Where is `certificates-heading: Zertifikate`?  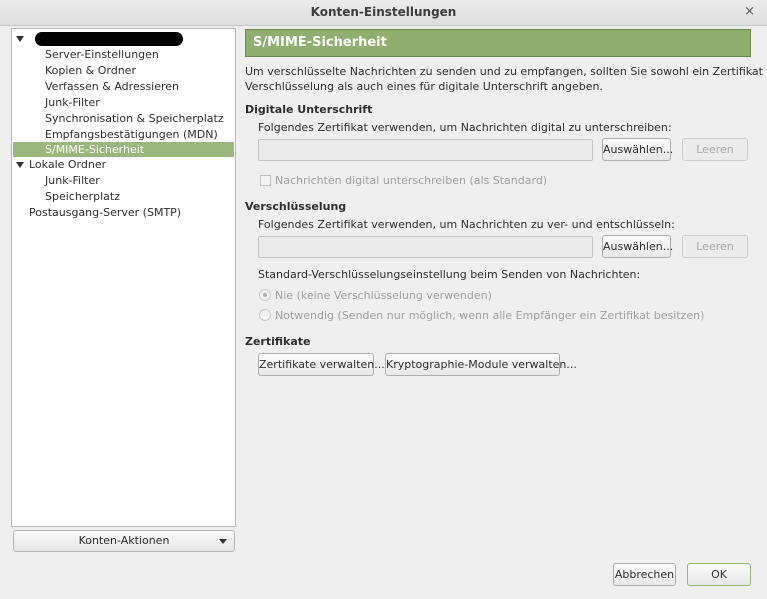
certificates-heading: Zertifikate is located at coordinates (278, 341).